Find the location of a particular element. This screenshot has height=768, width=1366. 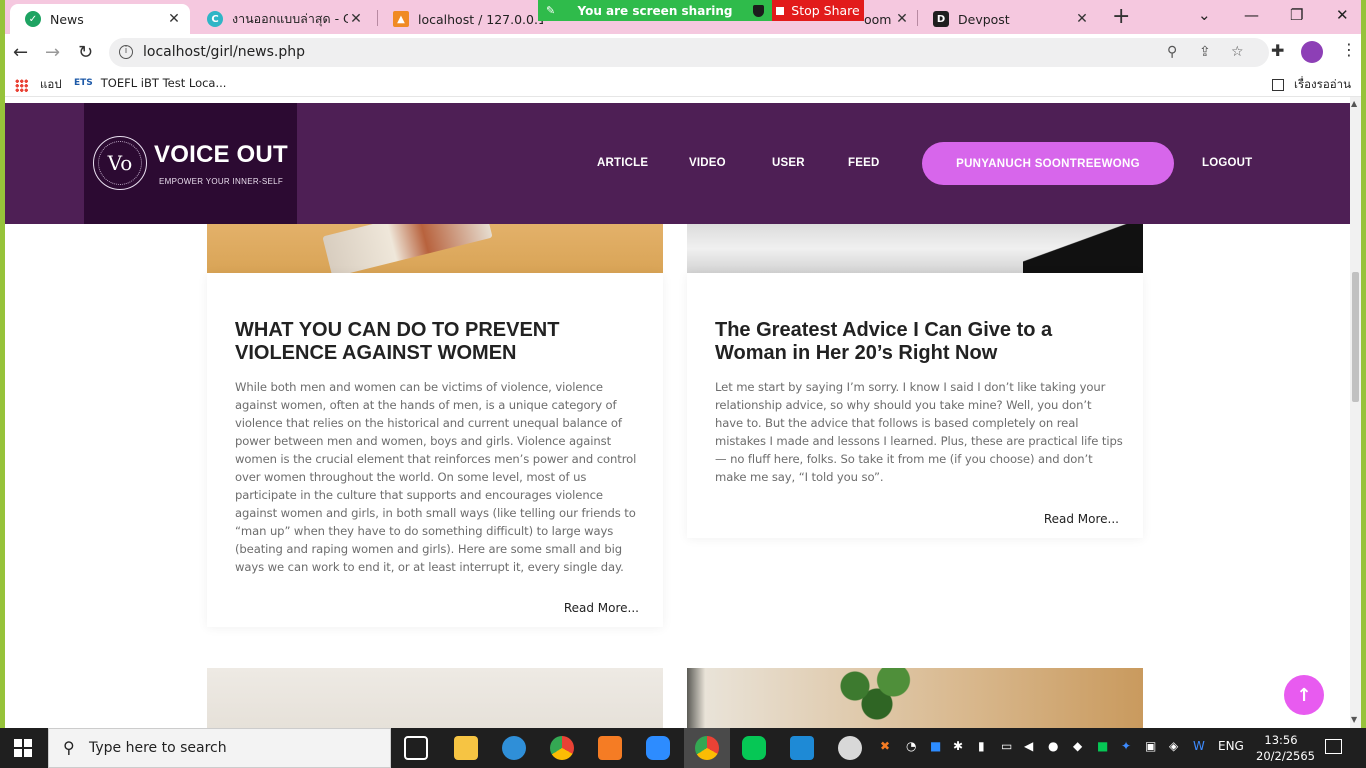

xampp-icon is located at coordinates (610, 748).